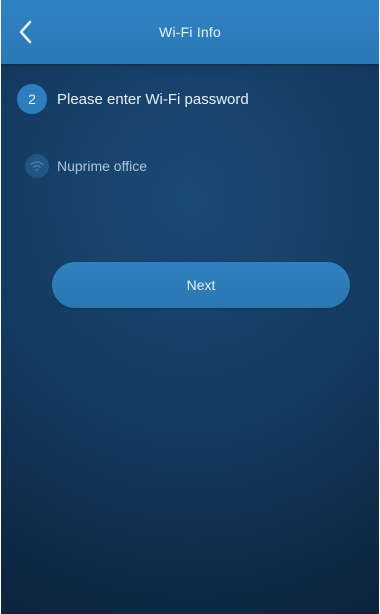  I want to click on step-text: Please enter Wi-Fi password, so click(153, 99).